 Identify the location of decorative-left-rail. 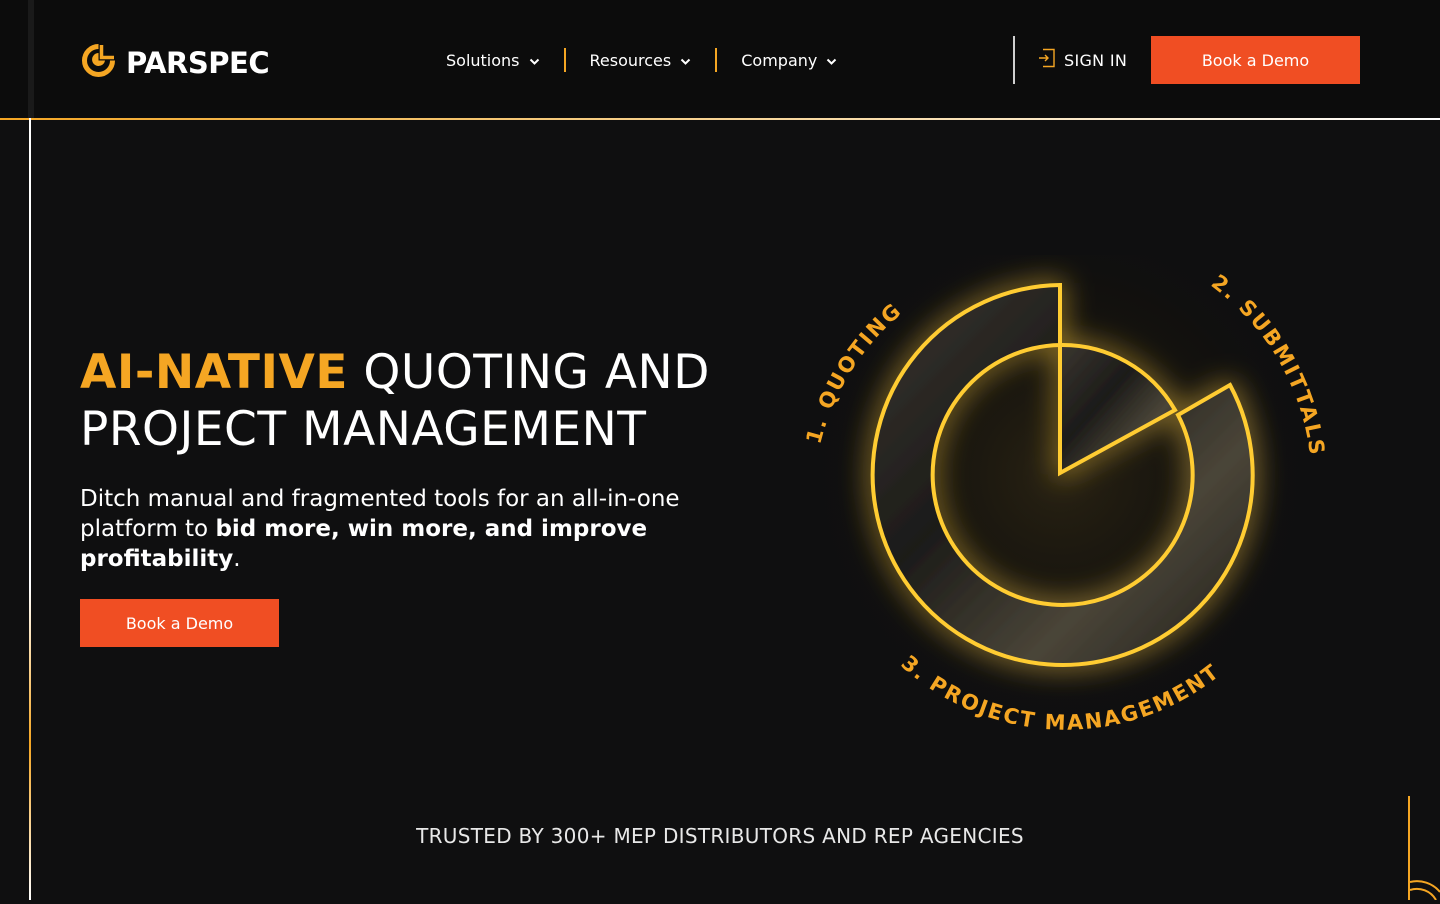
(30, 509).